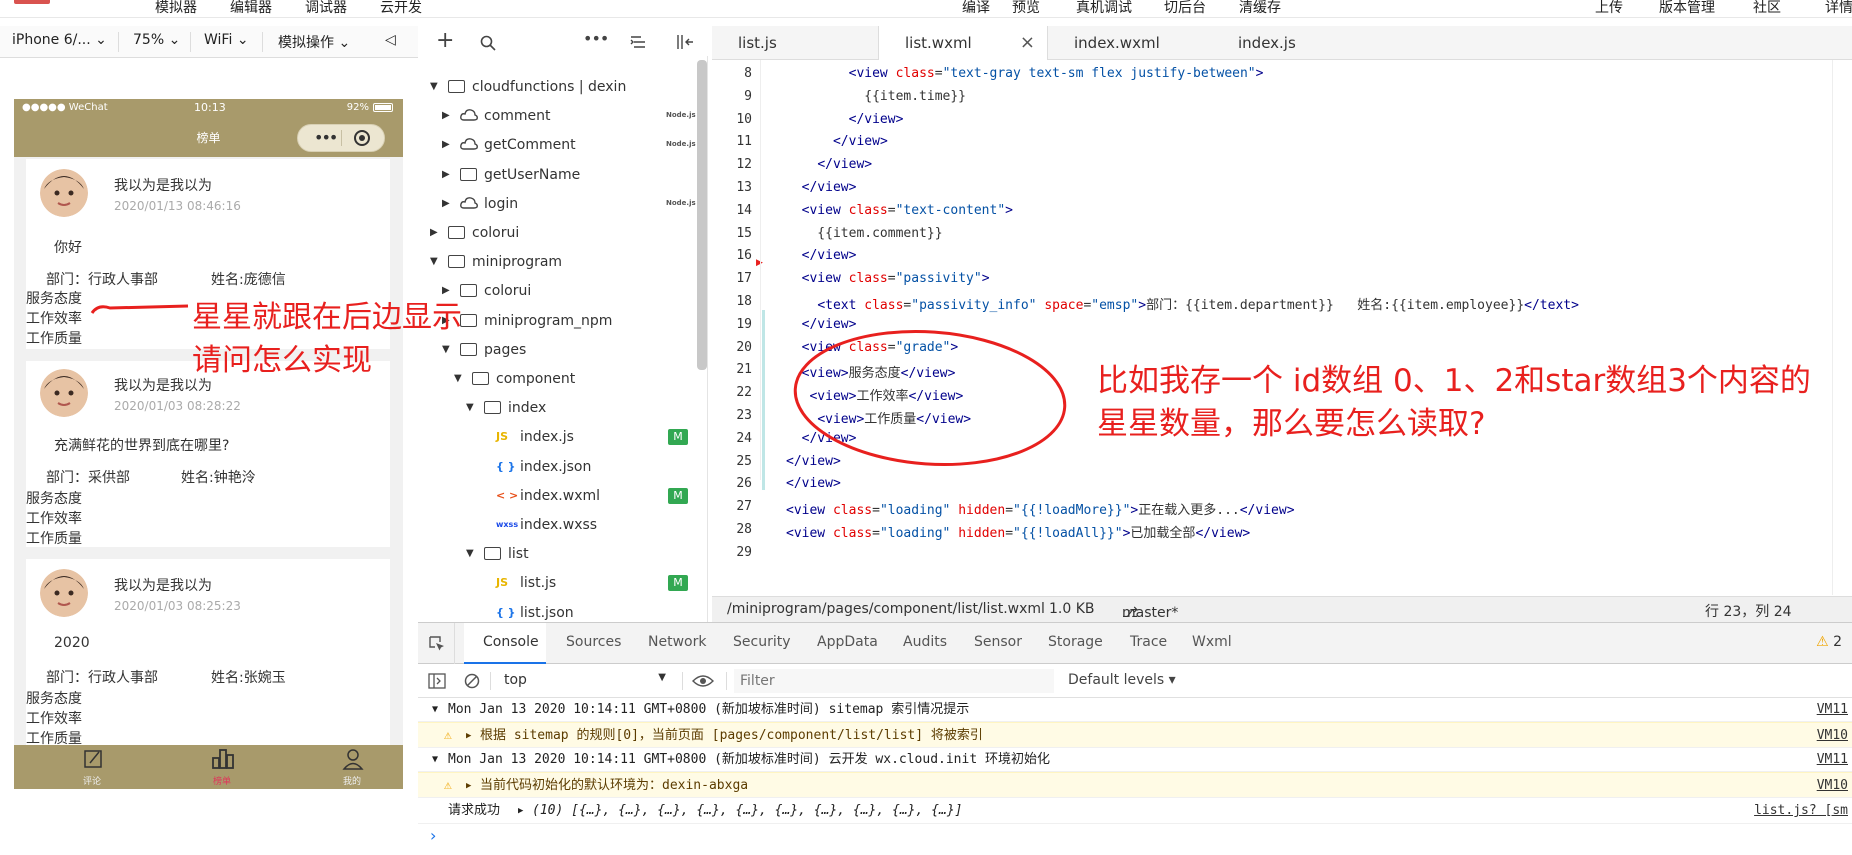 This screenshot has height=855, width=1852. Describe the element at coordinates (401, 8) in the screenshot. I see `menu-cloud: 云开发` at that location.